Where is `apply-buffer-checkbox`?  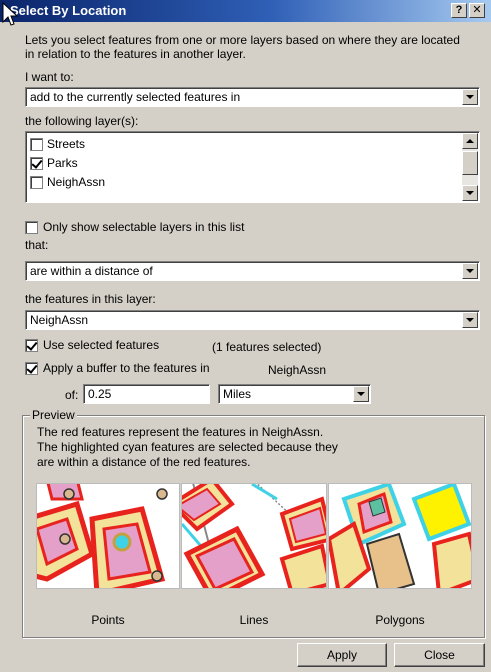
apply-buffer-checkbox is located at coordinates (31, 368).